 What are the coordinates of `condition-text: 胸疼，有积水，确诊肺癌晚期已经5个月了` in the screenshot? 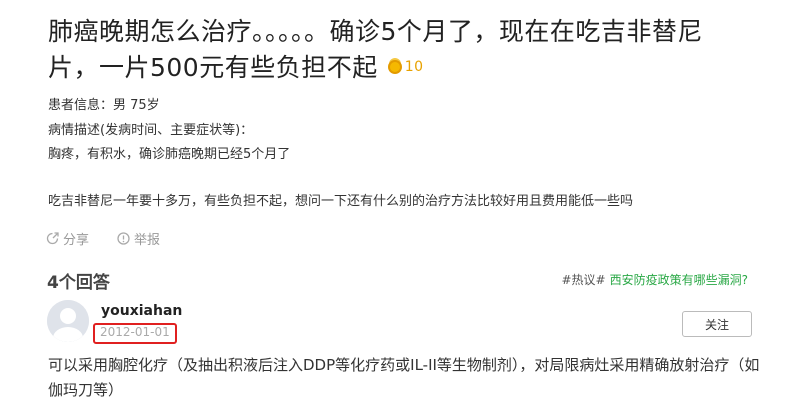 It's located at (169, 154).